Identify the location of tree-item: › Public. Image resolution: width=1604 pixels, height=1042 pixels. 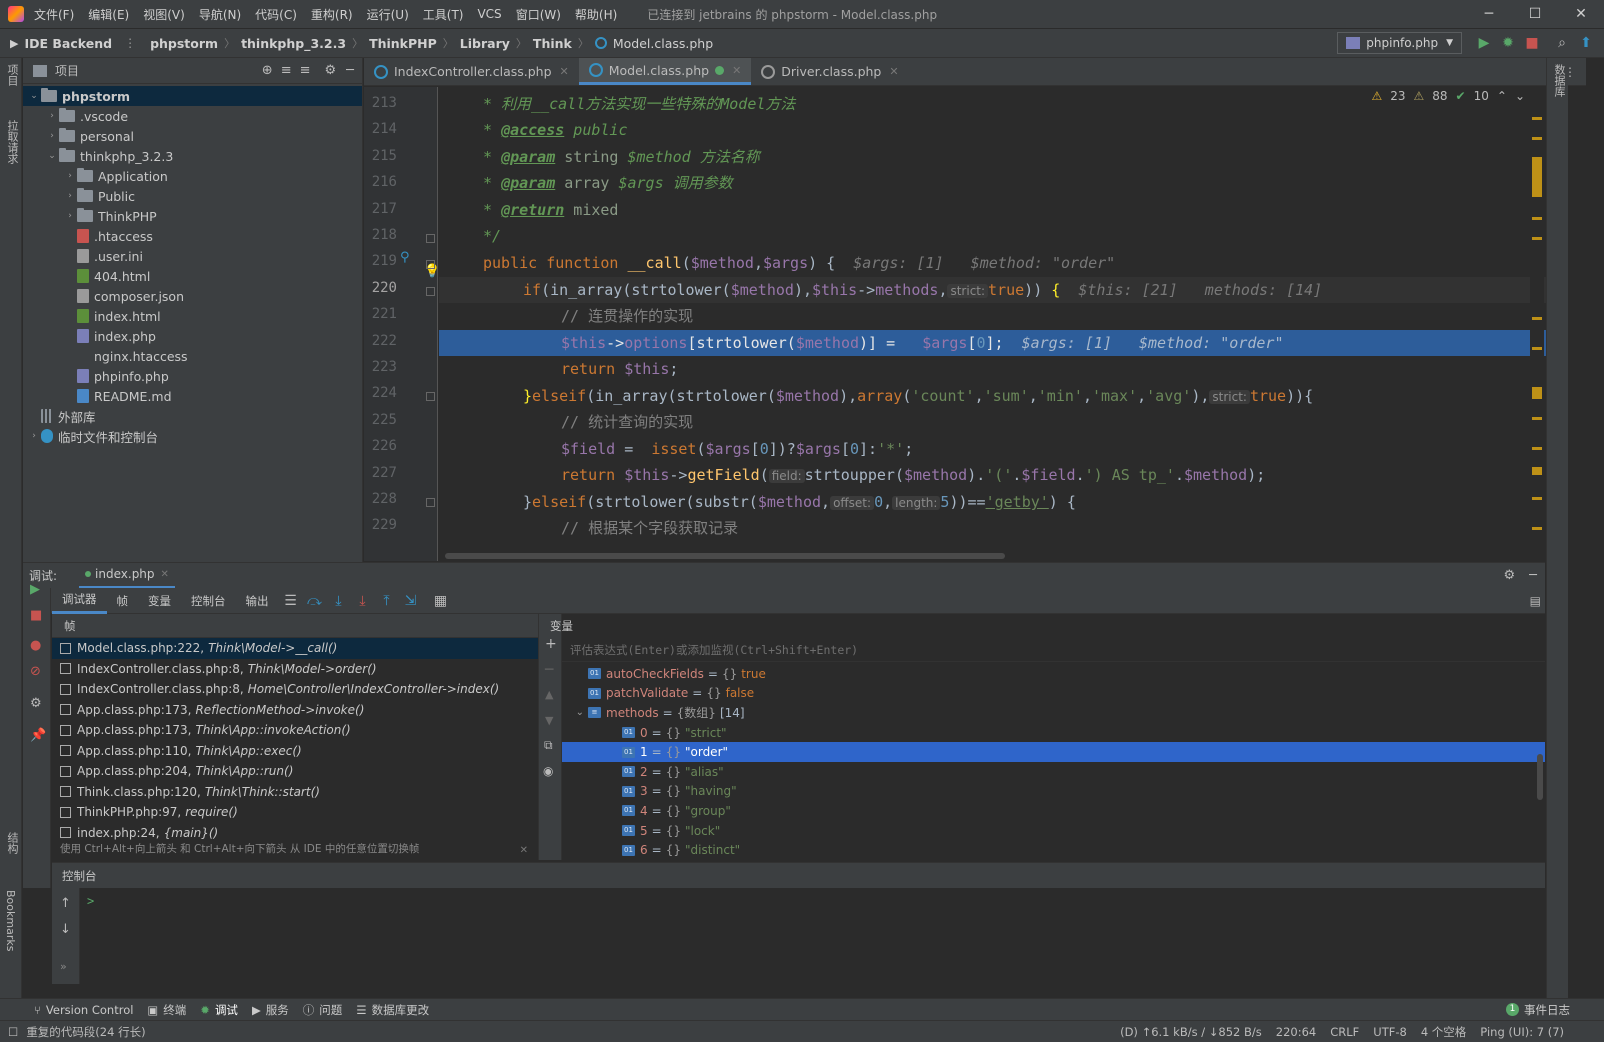
(192, 196).